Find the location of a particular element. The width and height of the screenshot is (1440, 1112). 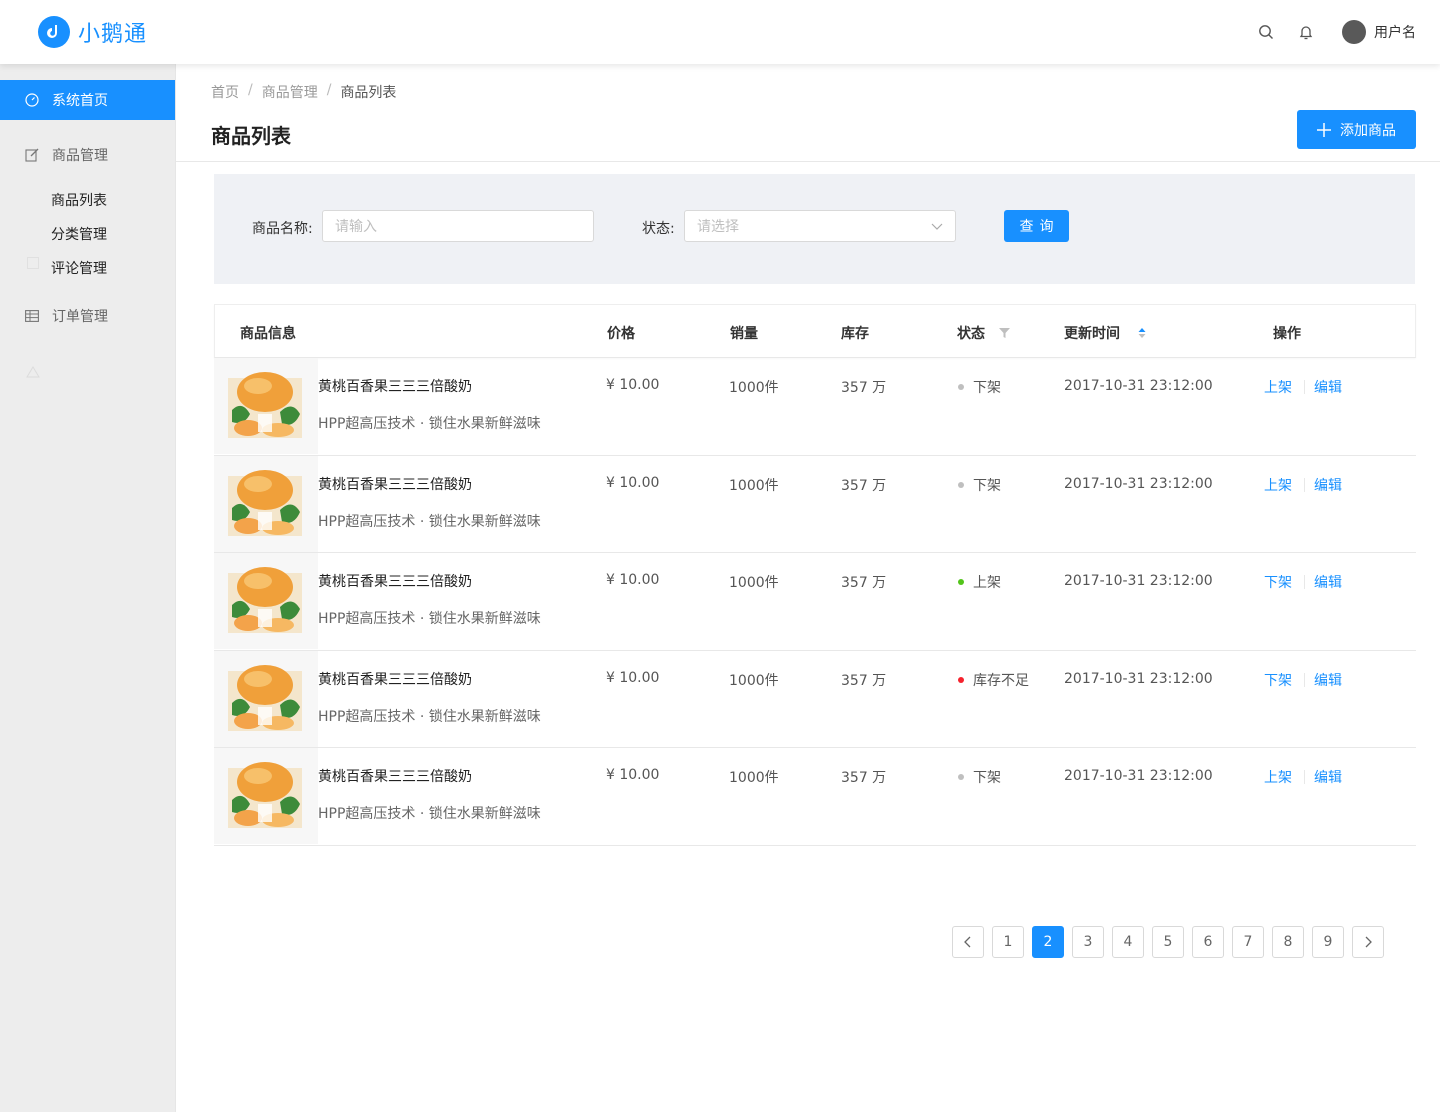

page-button: 9 is located at coordinates (1328, 942).